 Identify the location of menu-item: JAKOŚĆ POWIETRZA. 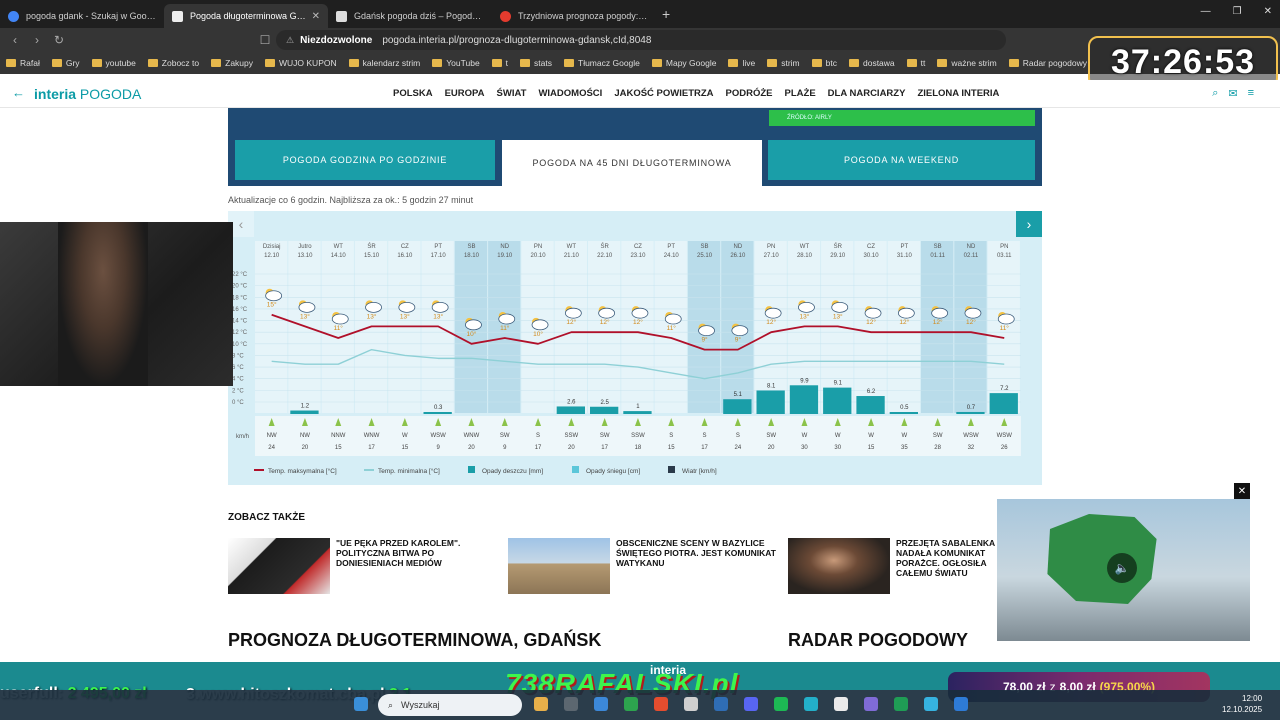
(663, 93).